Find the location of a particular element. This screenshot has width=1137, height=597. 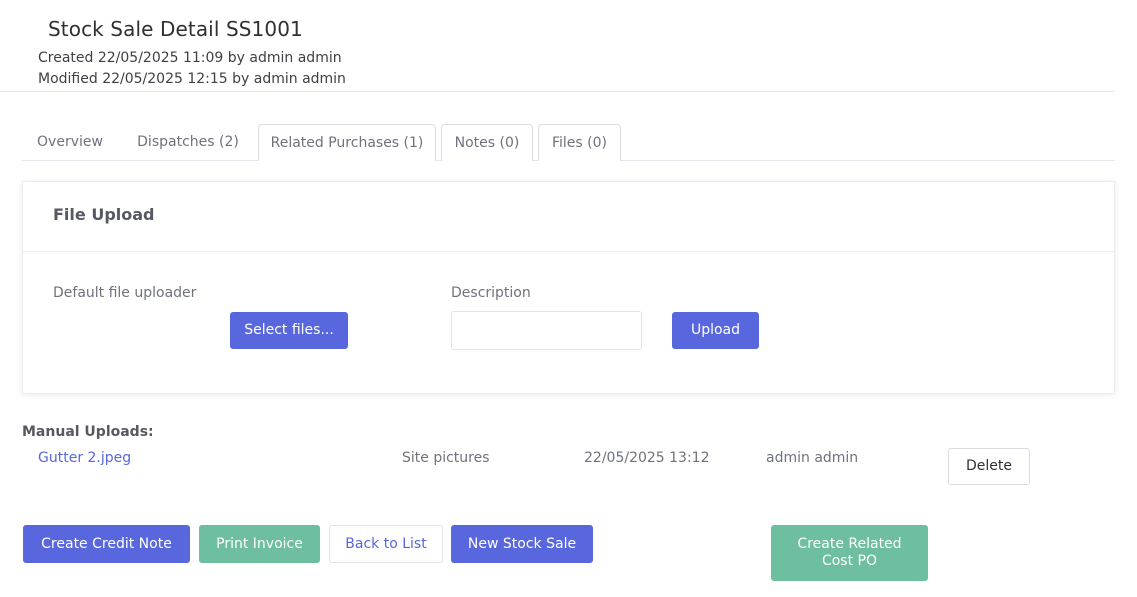

tab-dispatches: Dispatches (2) is located at coordinates (188, 142).